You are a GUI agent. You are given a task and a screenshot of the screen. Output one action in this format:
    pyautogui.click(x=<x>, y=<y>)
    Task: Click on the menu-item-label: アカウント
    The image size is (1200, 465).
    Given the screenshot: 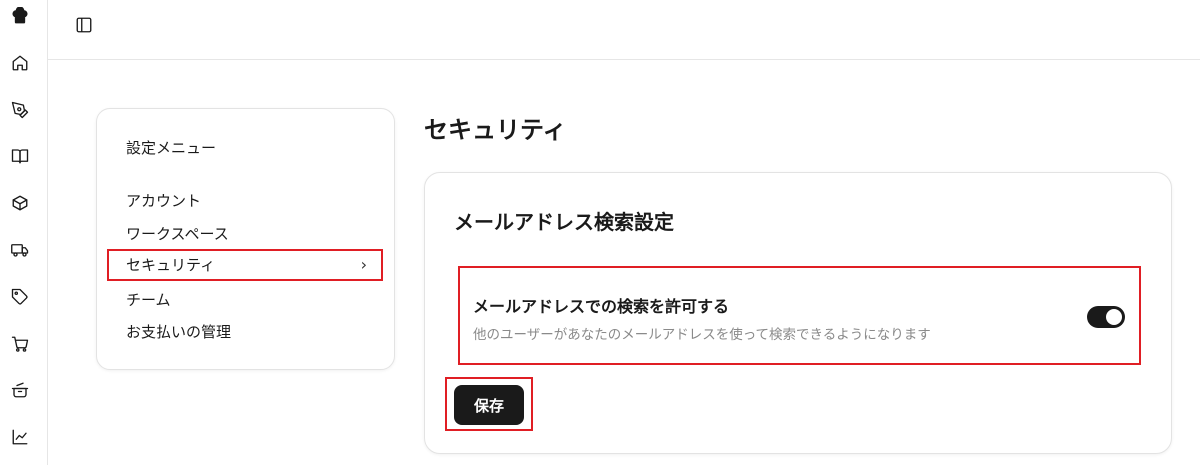 What is the action you would take?
    pyautogui.click(x=164, y=201)
    